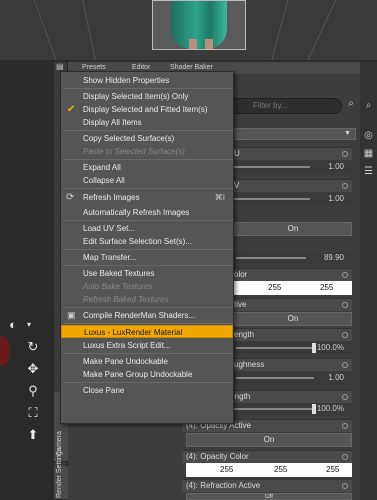  I want to click on prop-opacity-color-header: (4): Opacity Color, so click(267, 456).